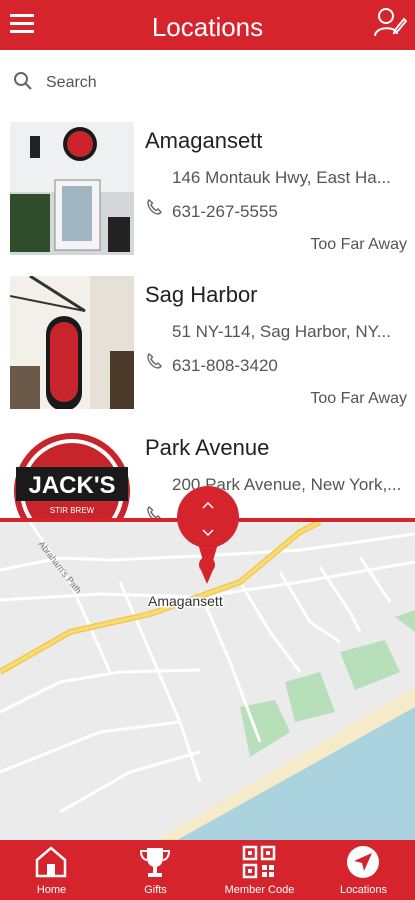 The image size is (415, 900). I want to click on tab-gifts: Gifts, so click(155, 870).